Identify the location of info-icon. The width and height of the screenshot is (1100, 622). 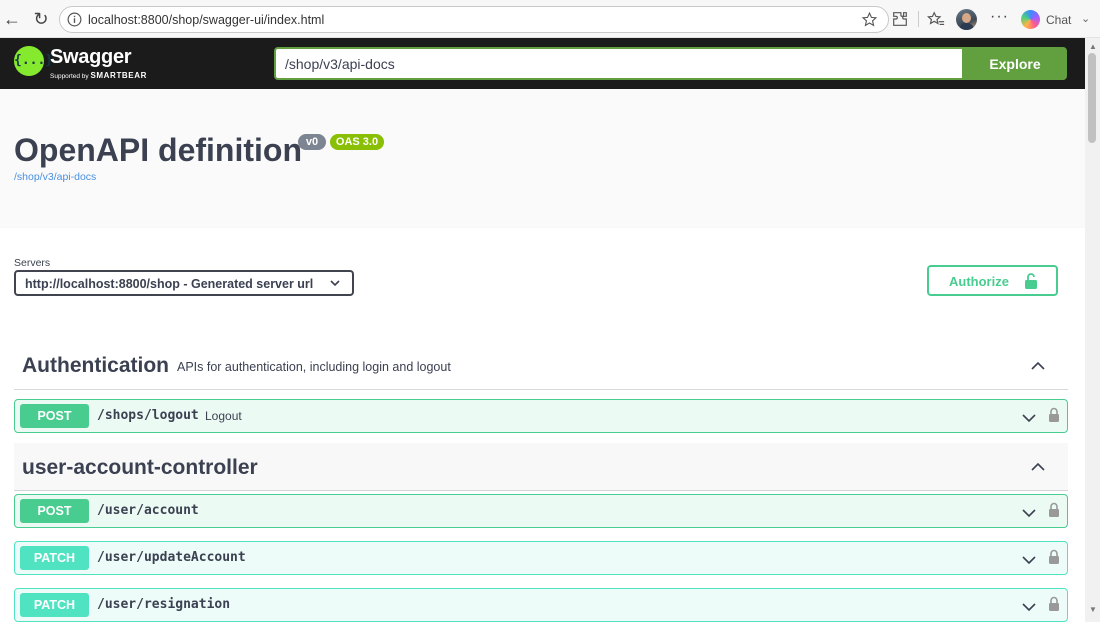
(74, 19).